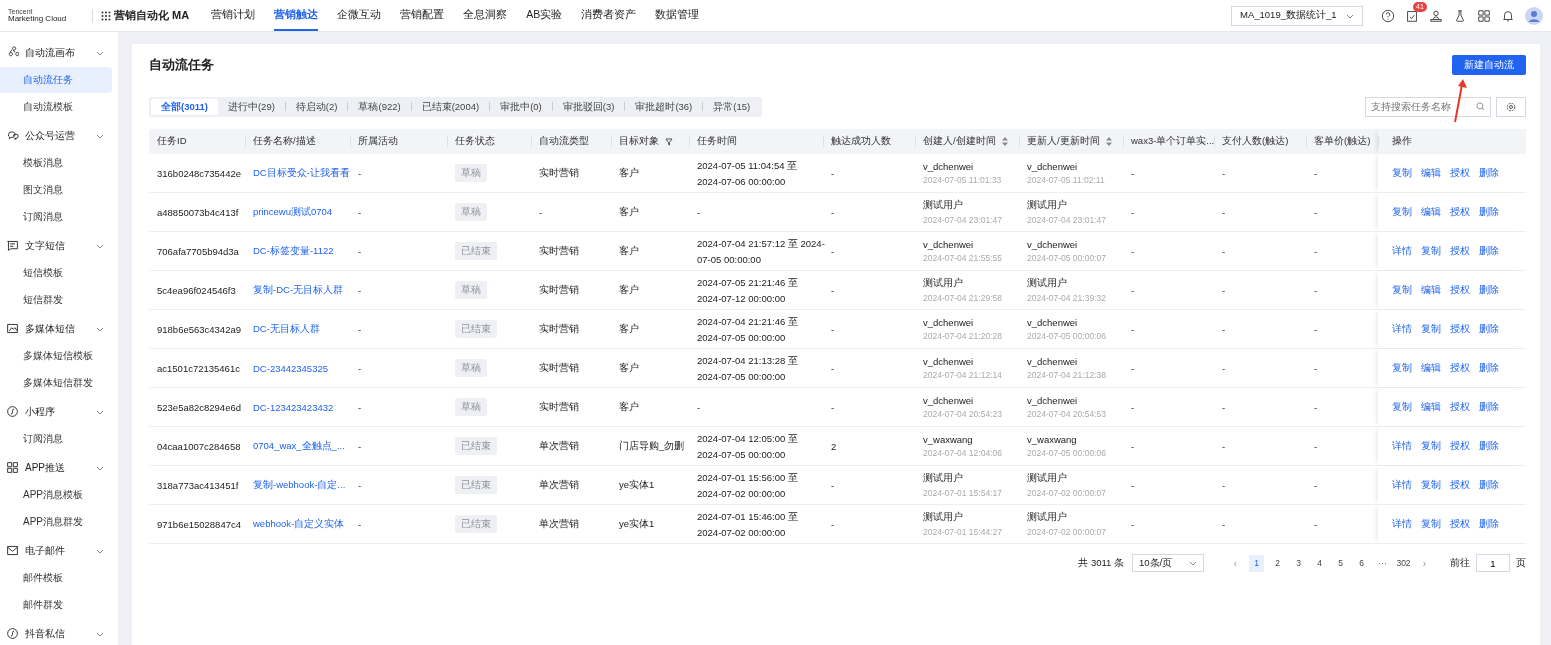 Image resolution: width=1551 pixels, height=645 pixels. What do you see at coordinates (588, 106) in the screenshot?
I see `status-tab: 审批驳回(3)` at bounding box center [588, 106].